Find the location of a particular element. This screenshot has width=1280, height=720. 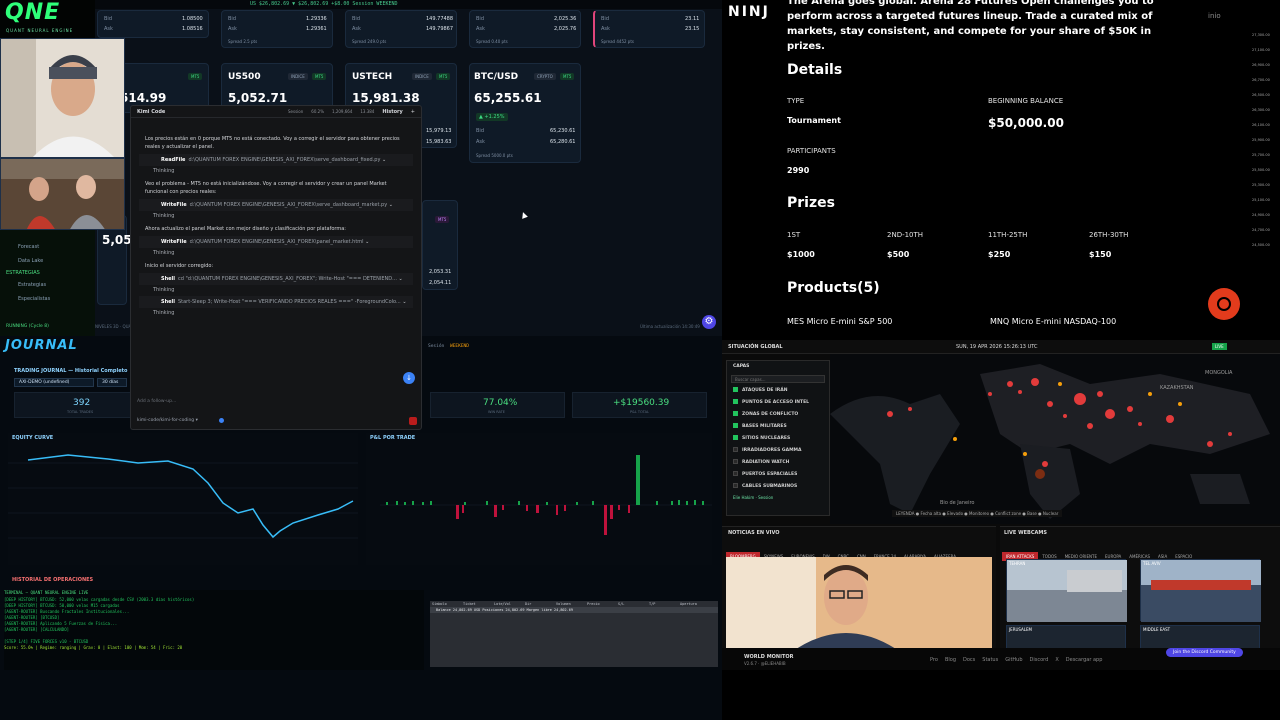

prize-label: 11TH-25TH is located at coordinates (1008, 235).